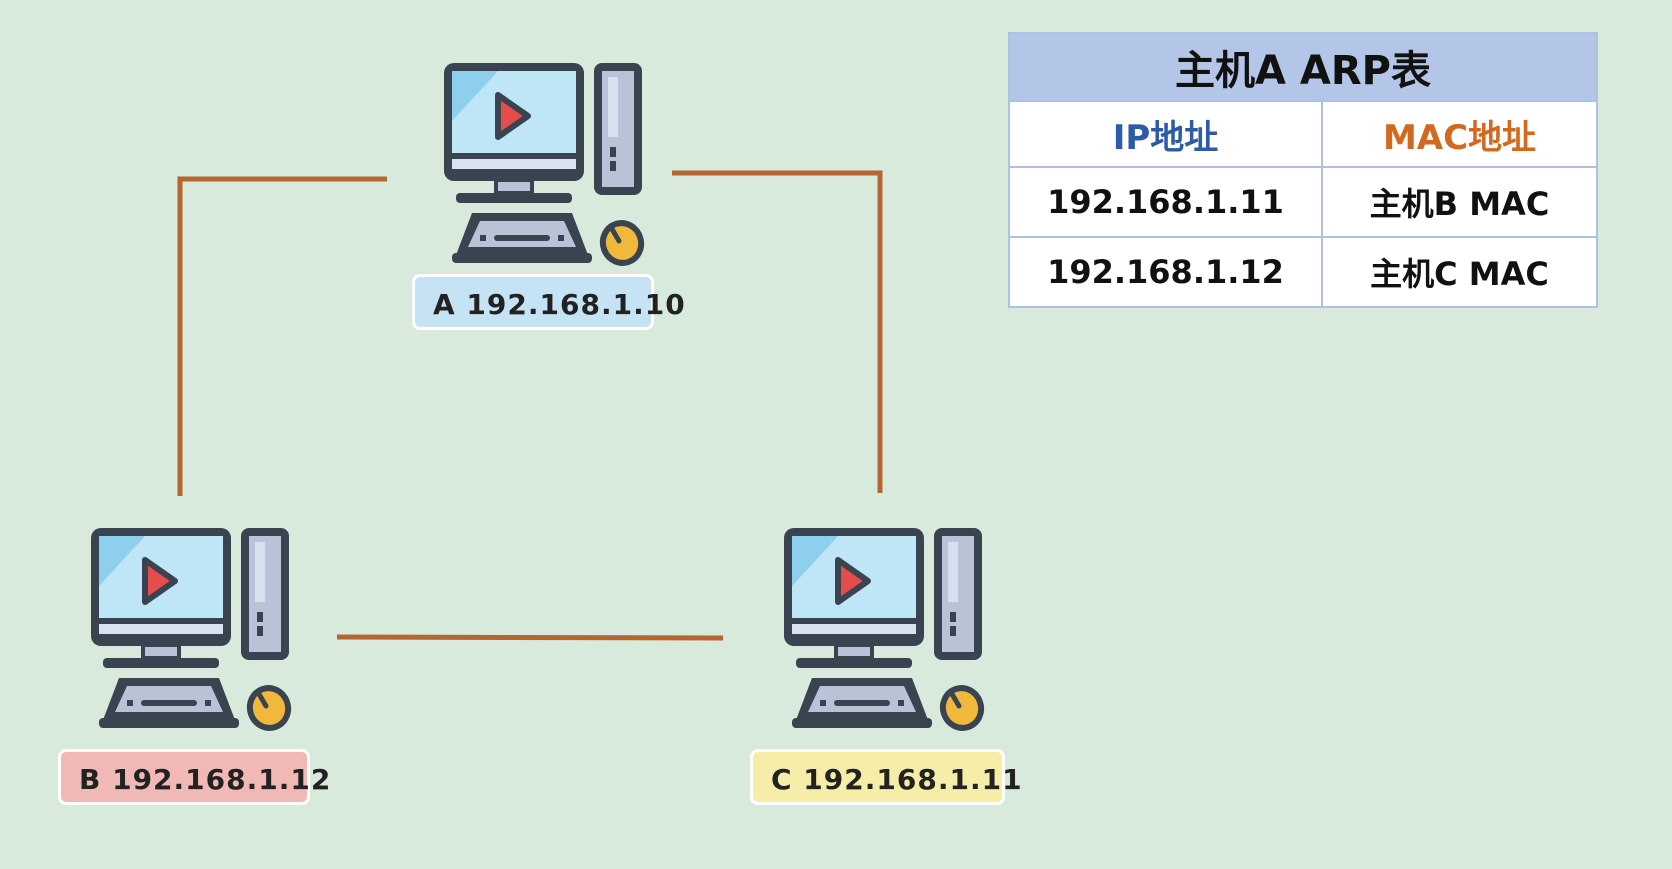 The width and height of the screenshot is (1672, 869). What do you see at coordinates (530, 637) in the screenshot?
I see `link-b-c` at bounding box center [530, 637].